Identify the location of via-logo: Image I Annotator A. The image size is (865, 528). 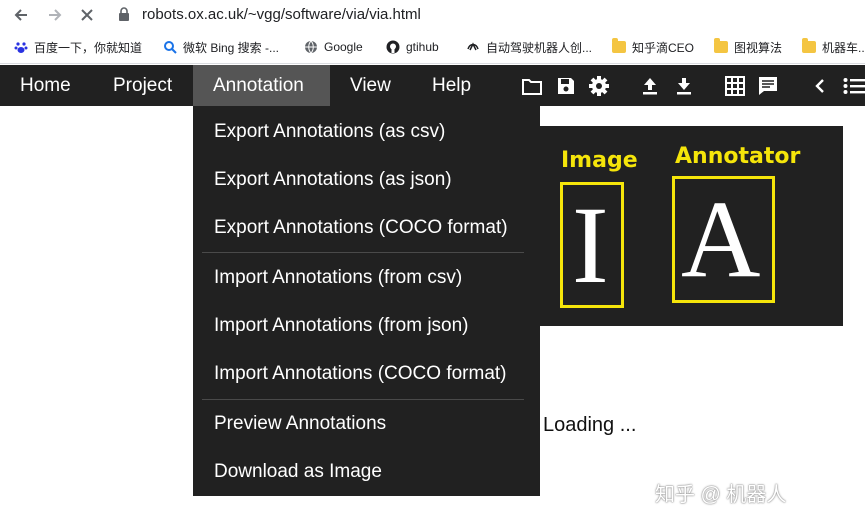
(691, 226).